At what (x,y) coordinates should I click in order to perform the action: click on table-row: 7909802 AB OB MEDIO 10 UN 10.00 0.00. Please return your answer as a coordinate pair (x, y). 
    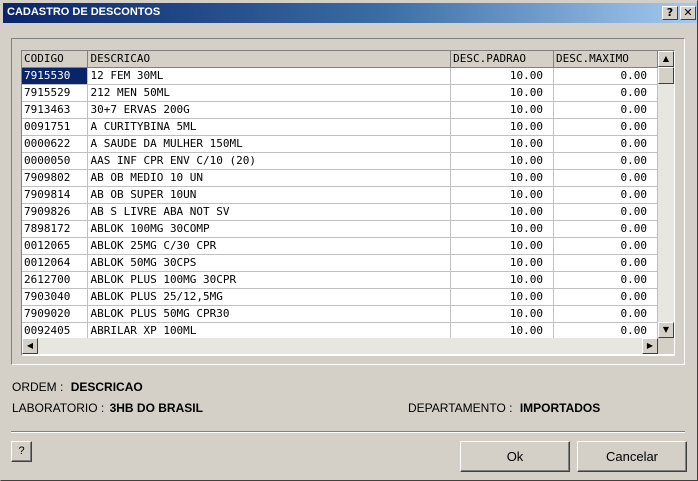
    Looking at the image, I should click on (340, 178).